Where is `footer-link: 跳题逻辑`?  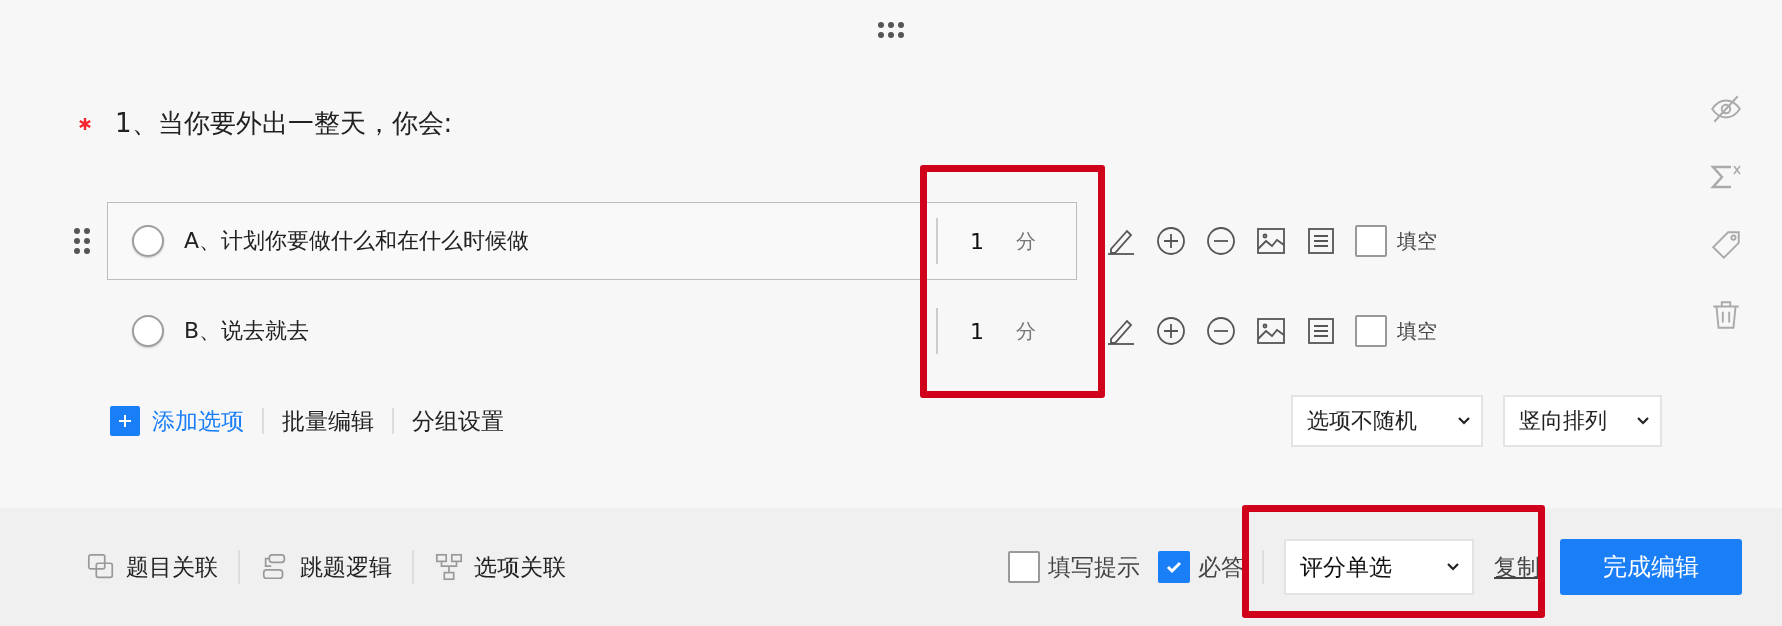
footer-link: 跳题逻辑 is located at coordinates (346, 567).